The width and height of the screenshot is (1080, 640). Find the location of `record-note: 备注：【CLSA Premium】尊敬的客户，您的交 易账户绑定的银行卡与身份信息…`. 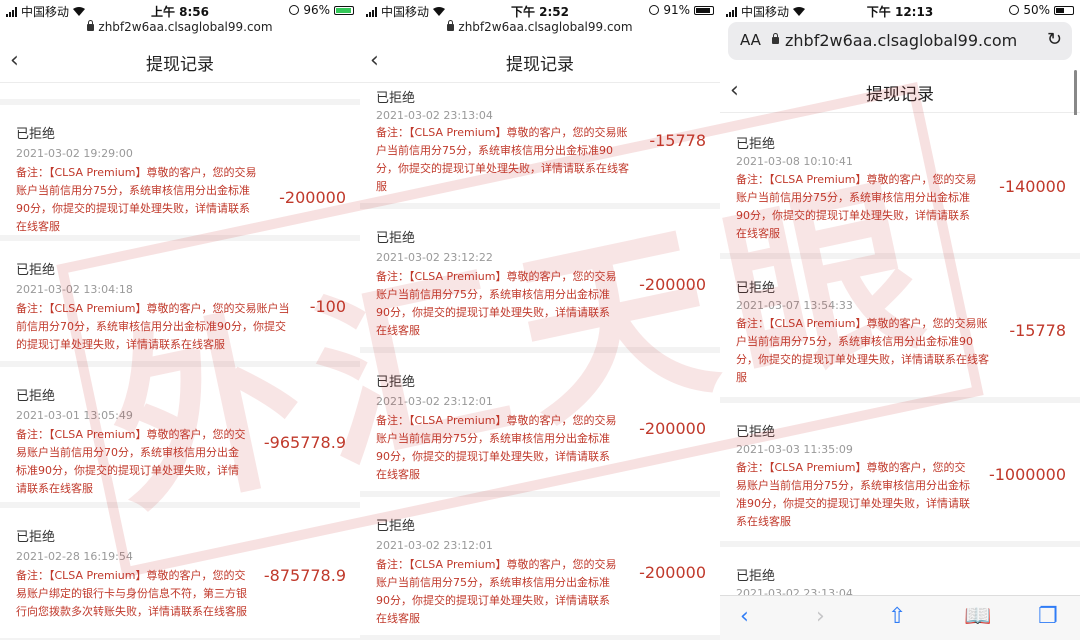

record-note: 备注：【CLSA Premium】尊敬的客户，您的交 易账户绑定的银行卡与身份信息… is located at coordinates (131, 593).